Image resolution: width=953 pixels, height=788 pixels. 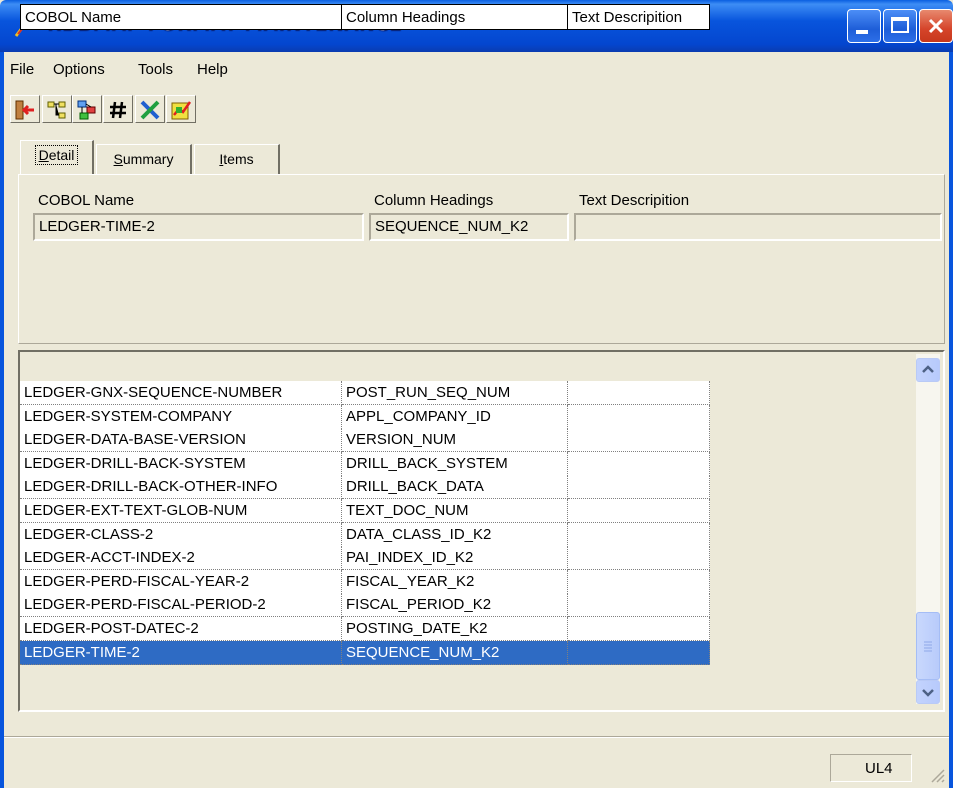 I want to click on cell-column: DRILL_BACK_SYSTEM, so click(x=455, y=463).